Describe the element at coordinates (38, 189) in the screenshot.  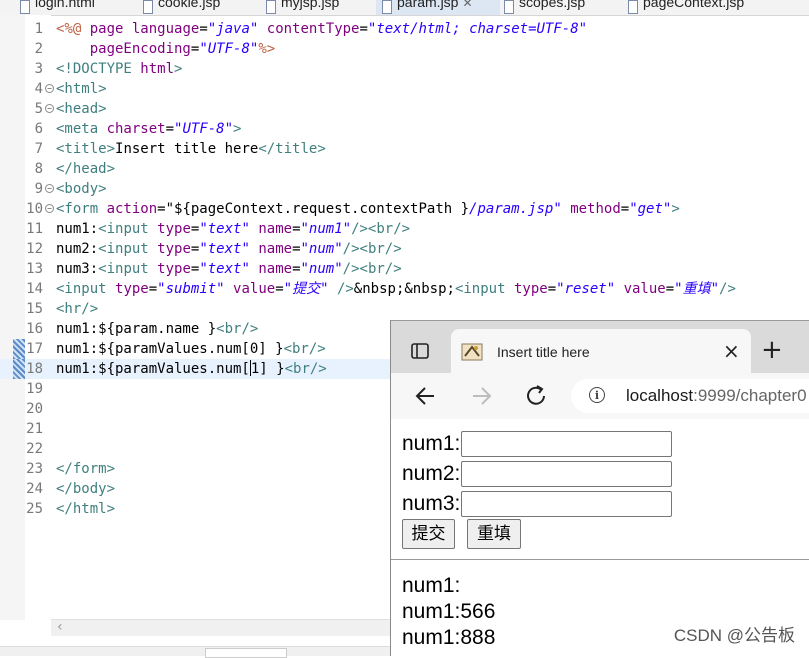
I see `line-number: 9` at that location.